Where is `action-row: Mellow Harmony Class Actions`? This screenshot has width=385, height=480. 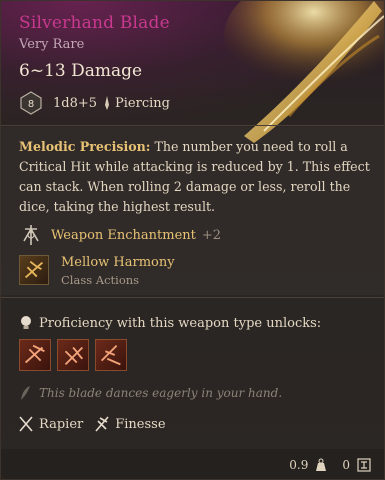 action-row: Mellow Harmony Class Actions is located at coordinates (97, 271).